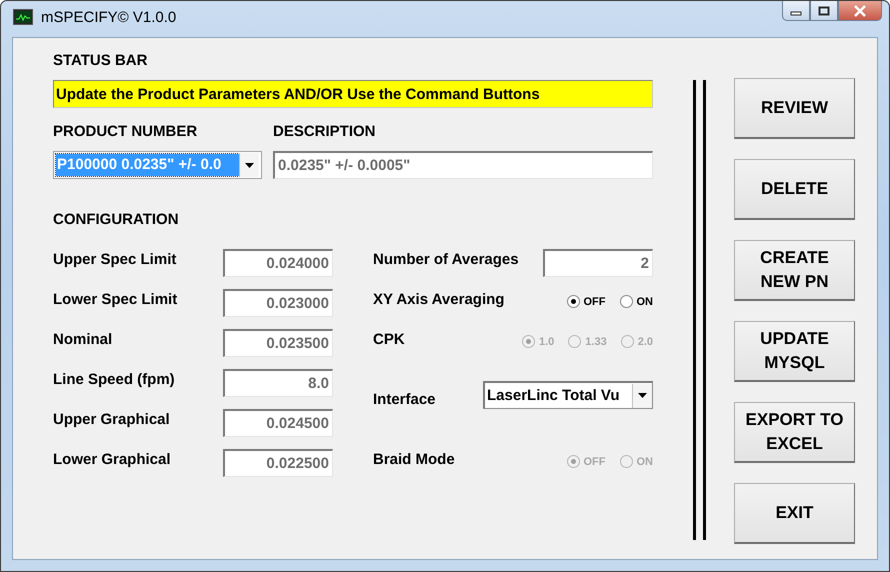 This screenshot has width=890, height=572. I want to click on close-icon, so click(860, 10).